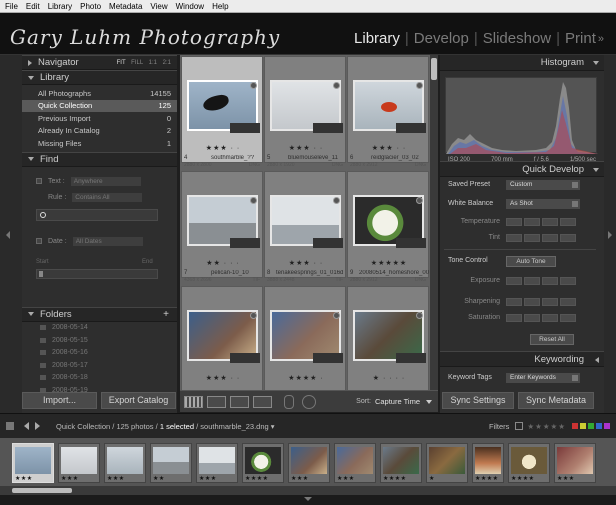 The width and height of the screenshot is (616, 505). I want to click on rating-stars: ★★★★★, so click(389, 263).